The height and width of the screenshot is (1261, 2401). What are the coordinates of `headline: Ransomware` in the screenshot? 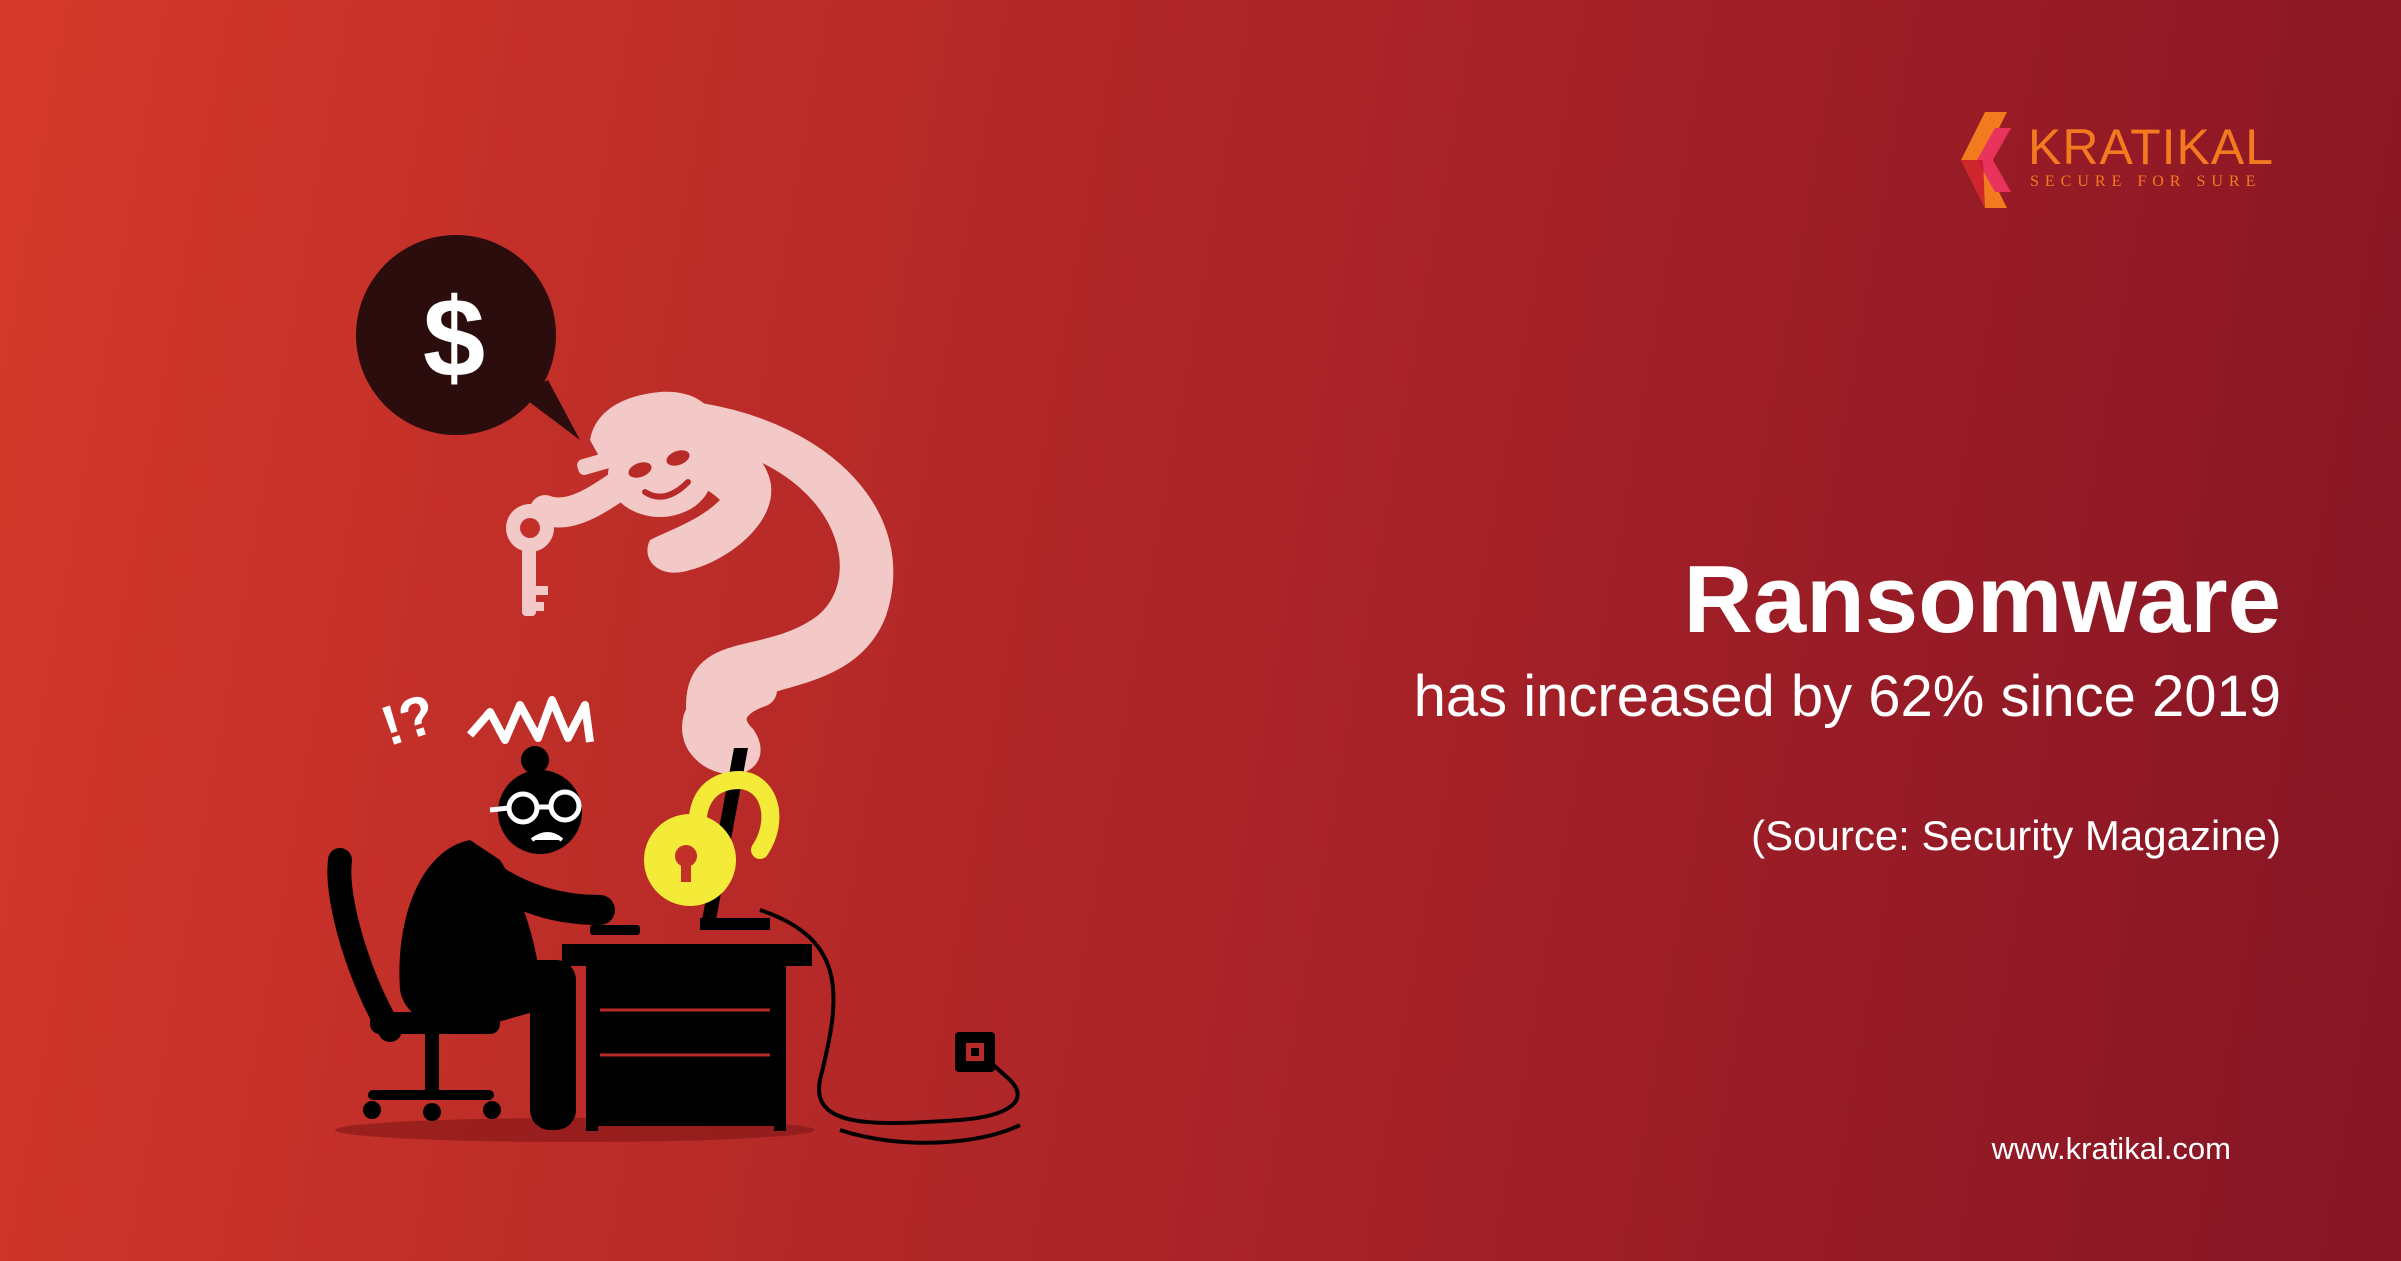 It's located at (1982, 599).